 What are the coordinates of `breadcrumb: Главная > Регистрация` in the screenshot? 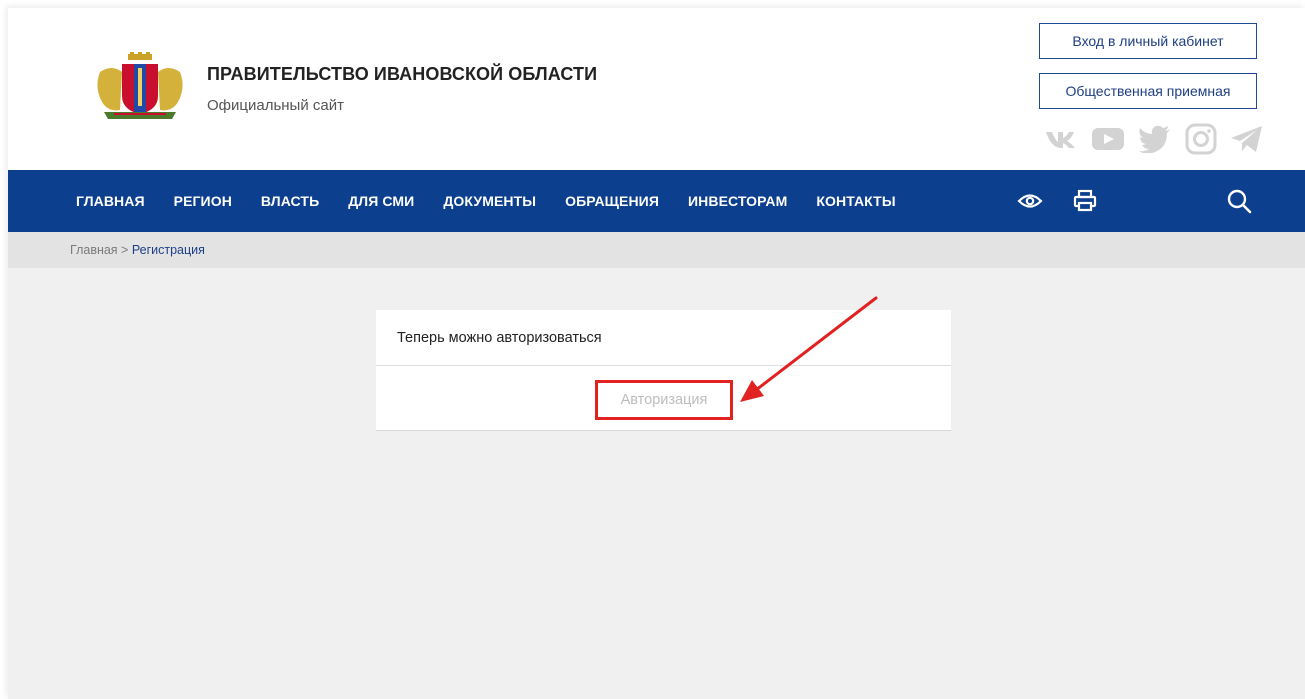 It's located at (137, 250).